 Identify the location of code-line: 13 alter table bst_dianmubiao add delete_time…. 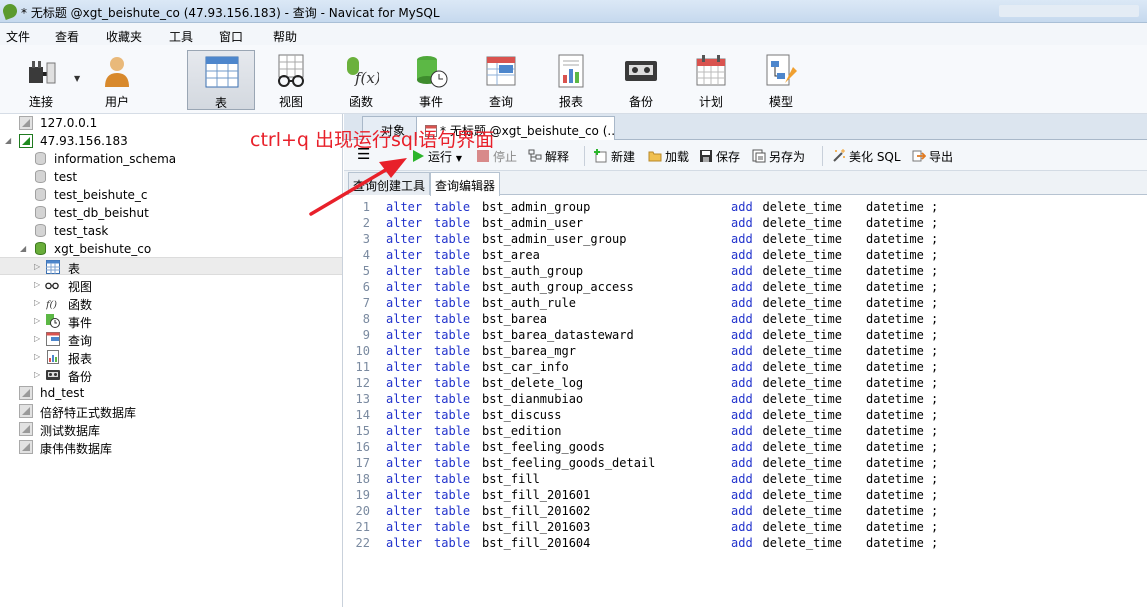
(745, 400).